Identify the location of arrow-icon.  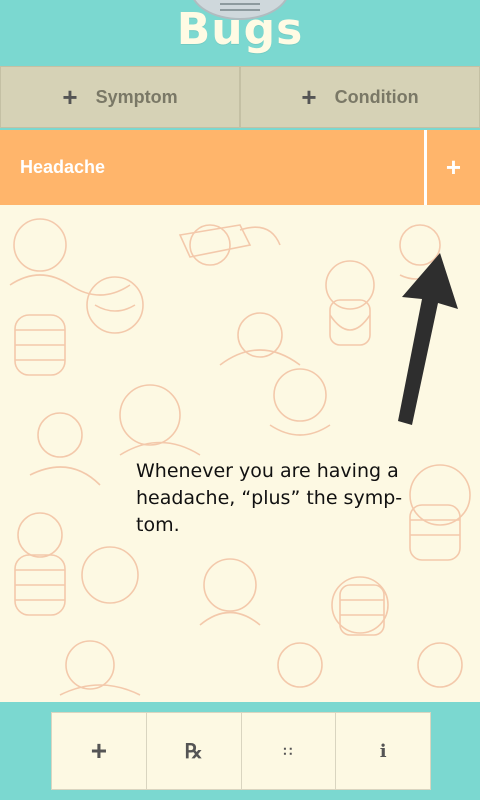
(428, 339).